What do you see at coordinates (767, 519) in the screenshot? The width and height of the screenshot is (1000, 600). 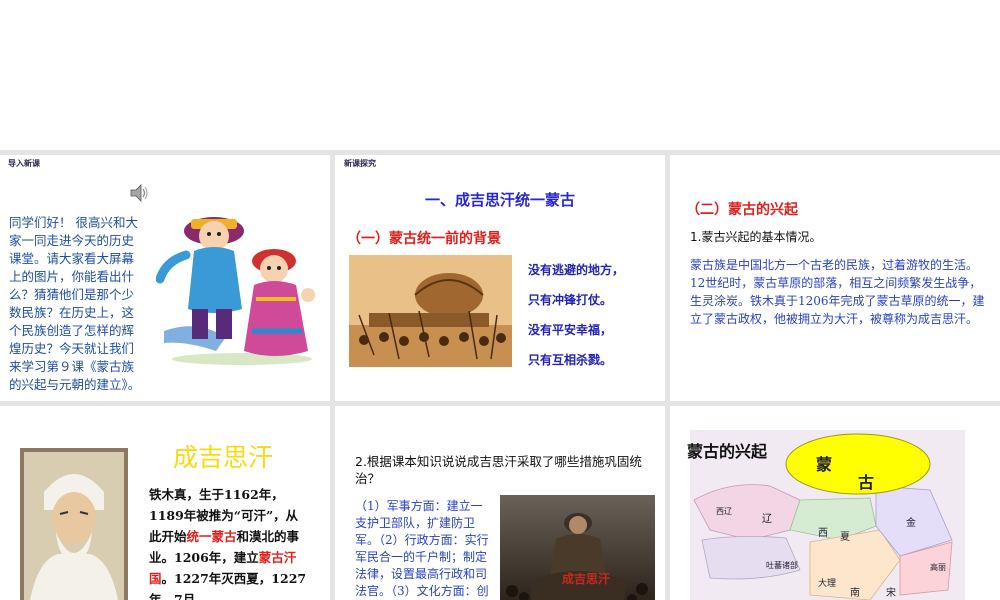 I see `map-label: 辽` at bounding box center [767, 519].